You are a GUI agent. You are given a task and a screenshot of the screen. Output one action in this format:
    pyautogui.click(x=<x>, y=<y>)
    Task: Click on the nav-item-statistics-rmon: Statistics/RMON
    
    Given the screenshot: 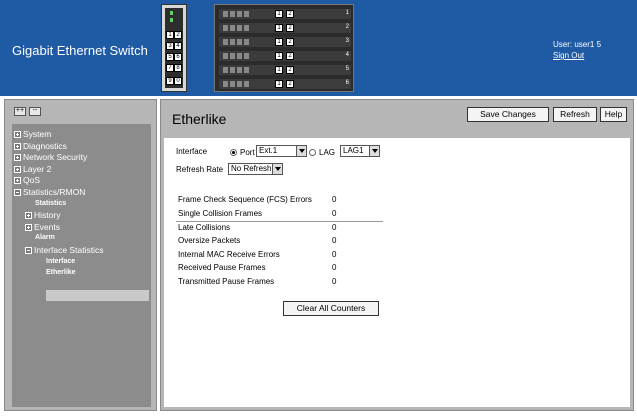 What is the action you would take?
    pyautogui.click(x=49, y=192)
    